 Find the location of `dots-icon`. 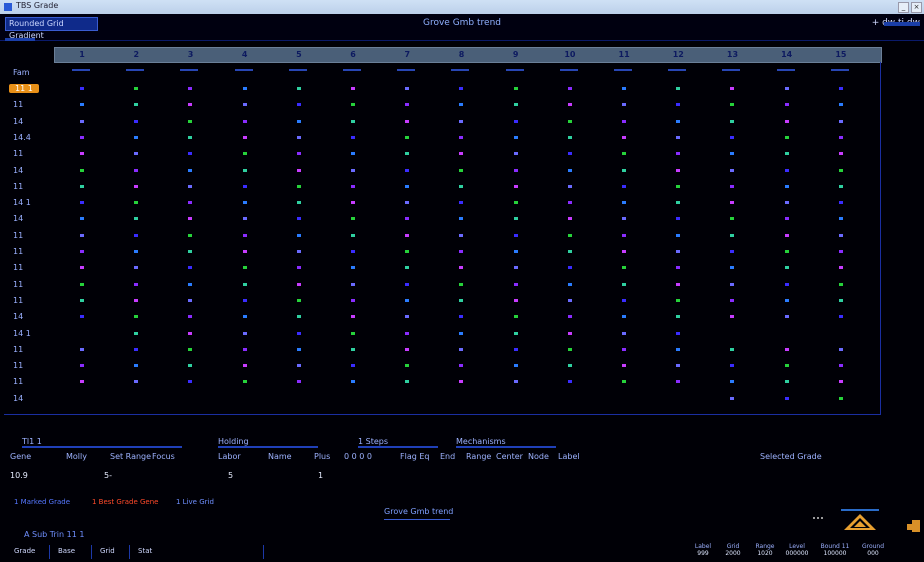

dots-icon is located at coordinates (818, 519).